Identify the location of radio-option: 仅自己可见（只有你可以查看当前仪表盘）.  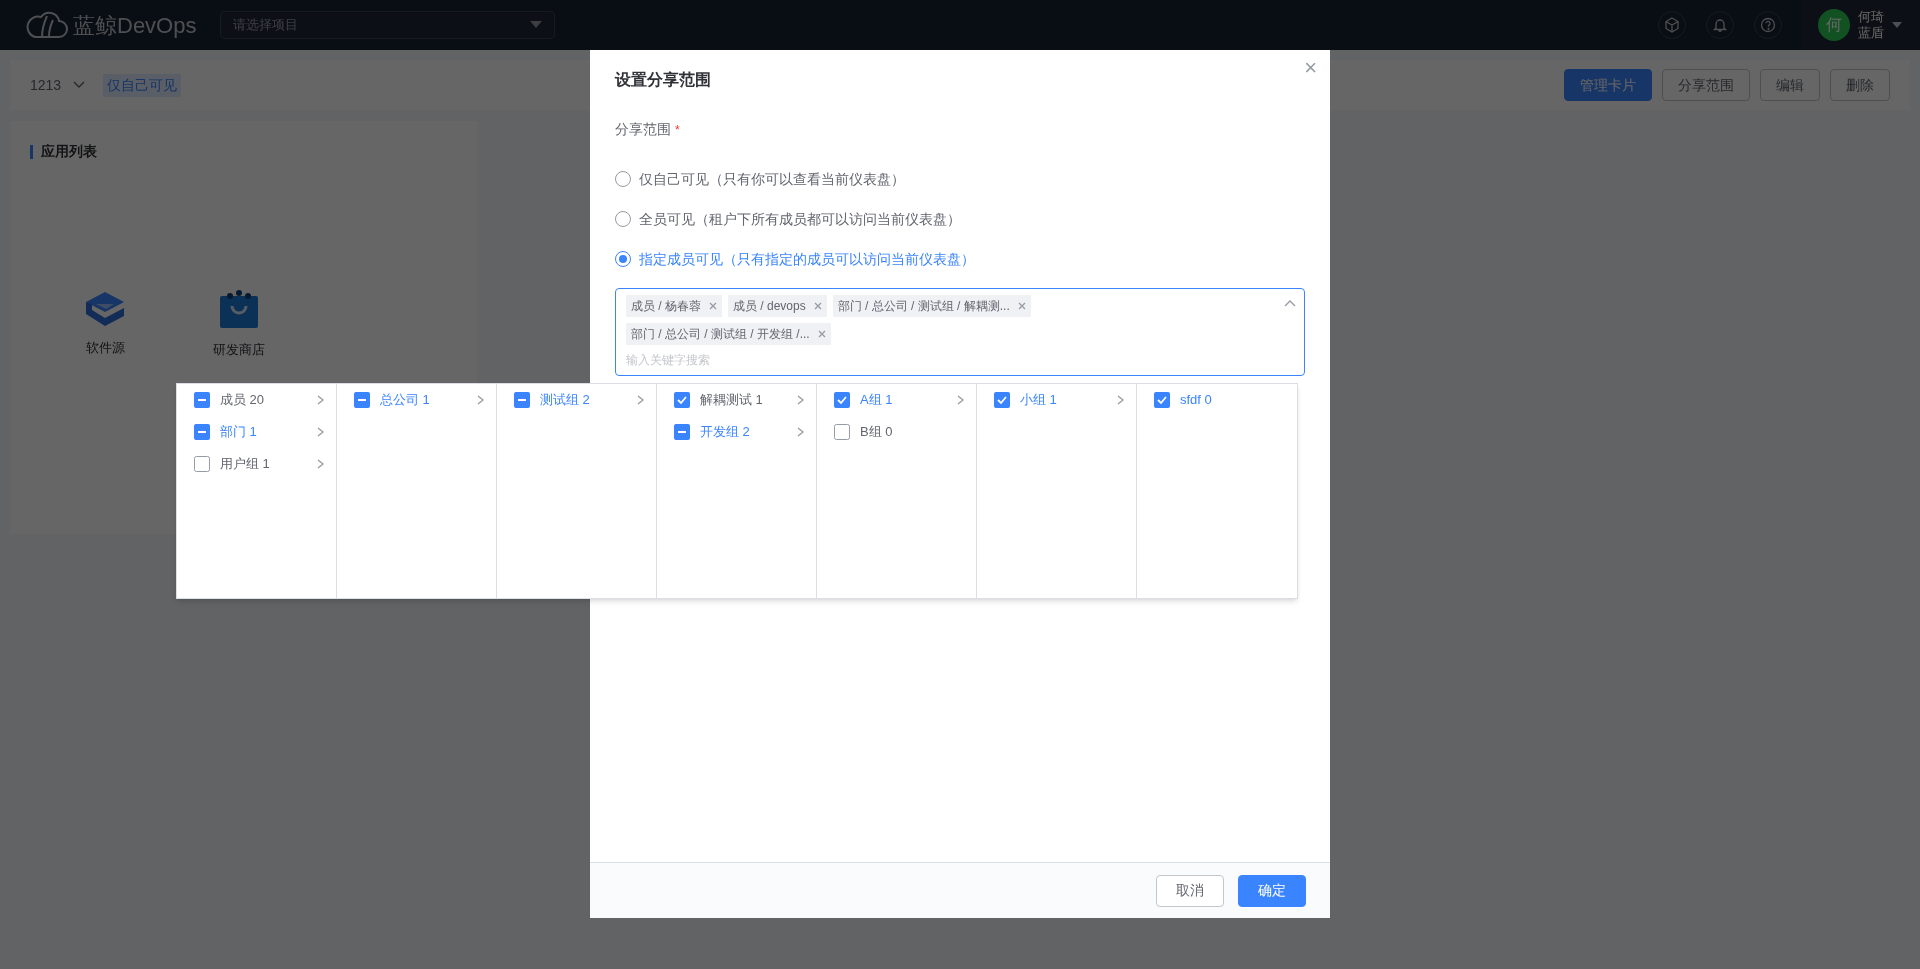
(960, 179).